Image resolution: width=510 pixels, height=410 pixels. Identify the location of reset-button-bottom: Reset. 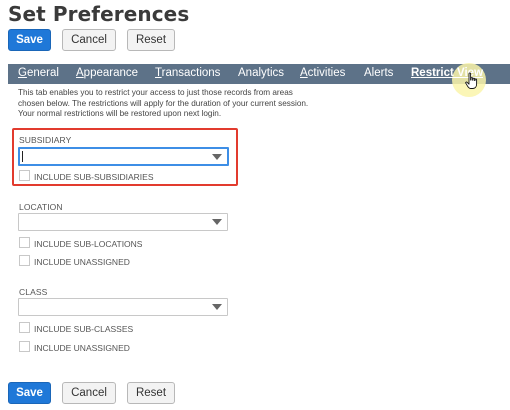
(151, 393).